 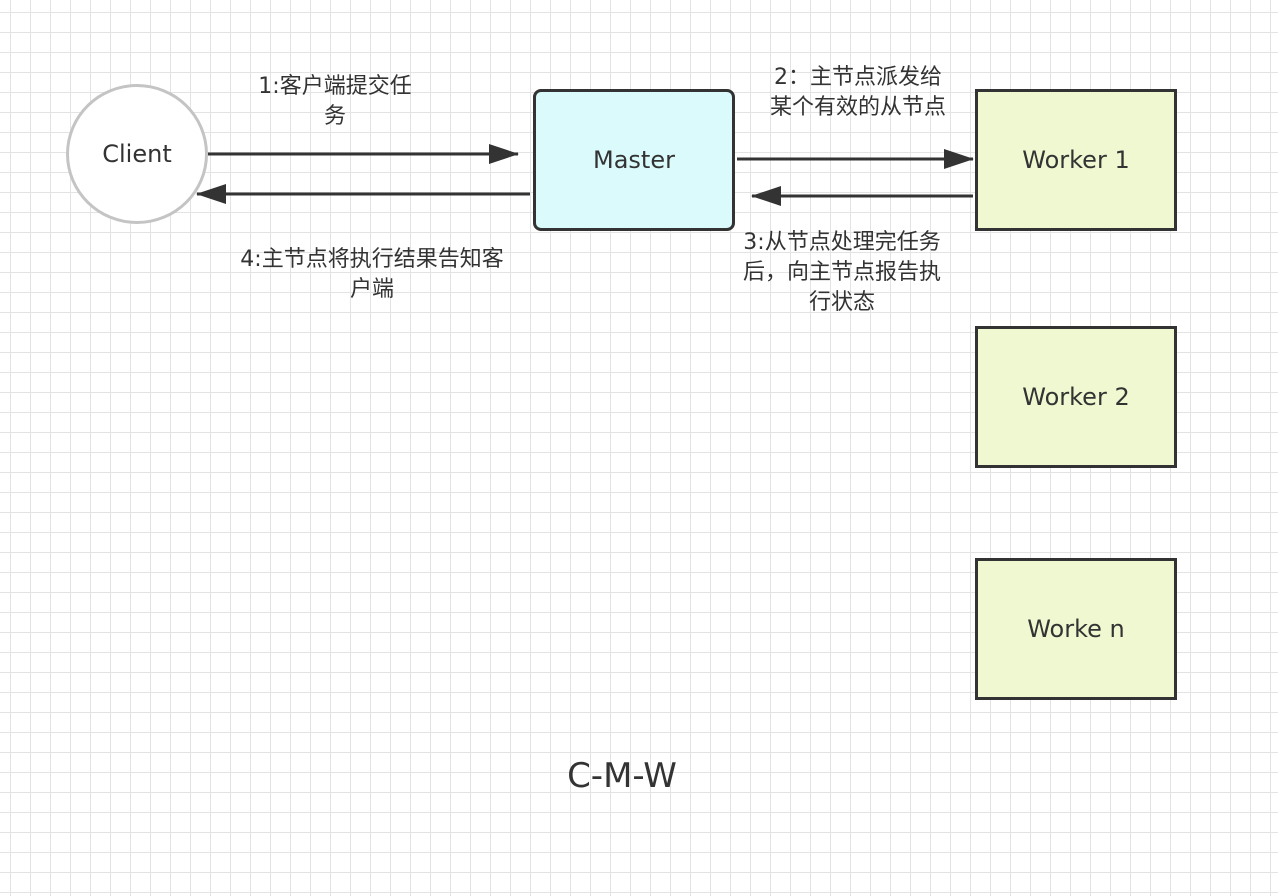 I want to click on client-node-label: Client, so click(x=137, y=154).